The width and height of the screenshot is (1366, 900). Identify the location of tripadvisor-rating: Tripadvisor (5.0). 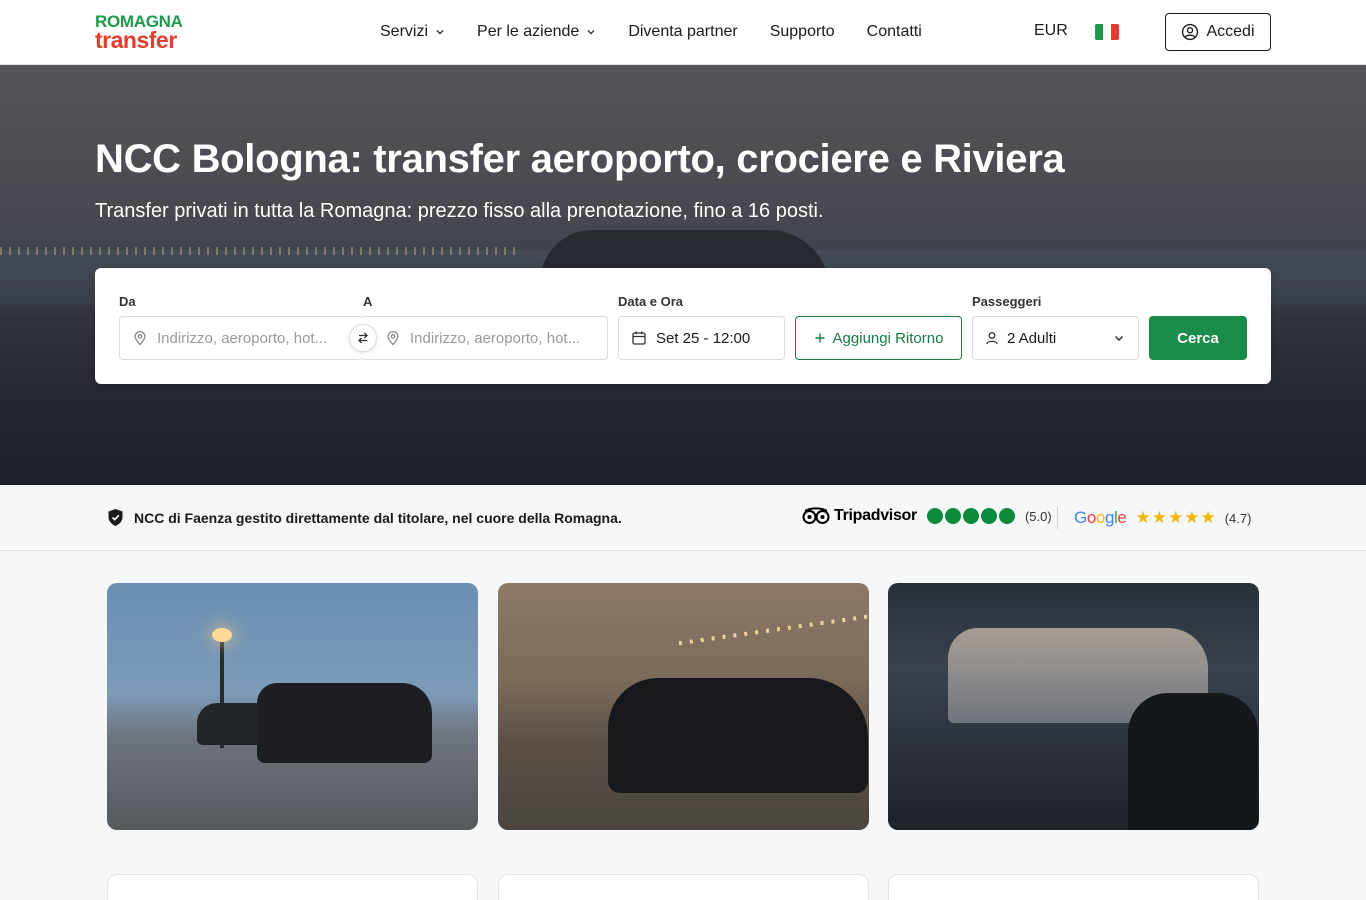
(927, 516).